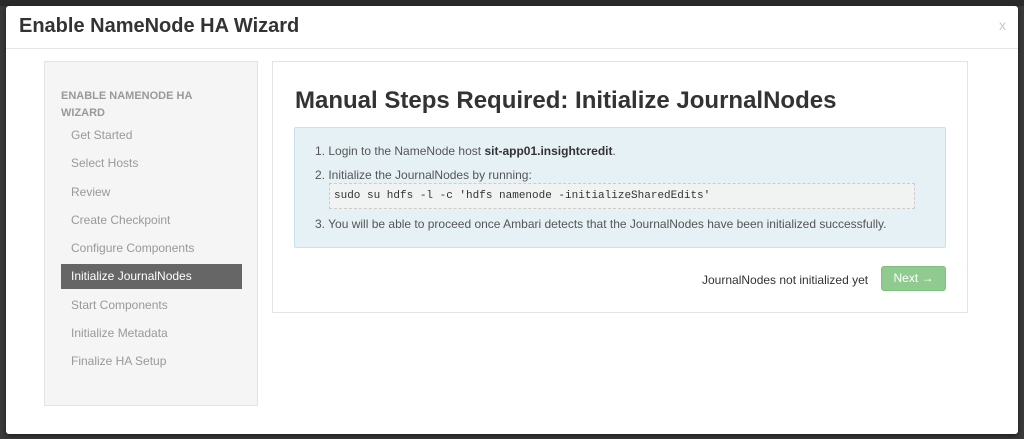 The width and height of the screenshot is (1024, 439). I want to click on namenode-host: sit-app01.insightcredit, so click(548, 151).